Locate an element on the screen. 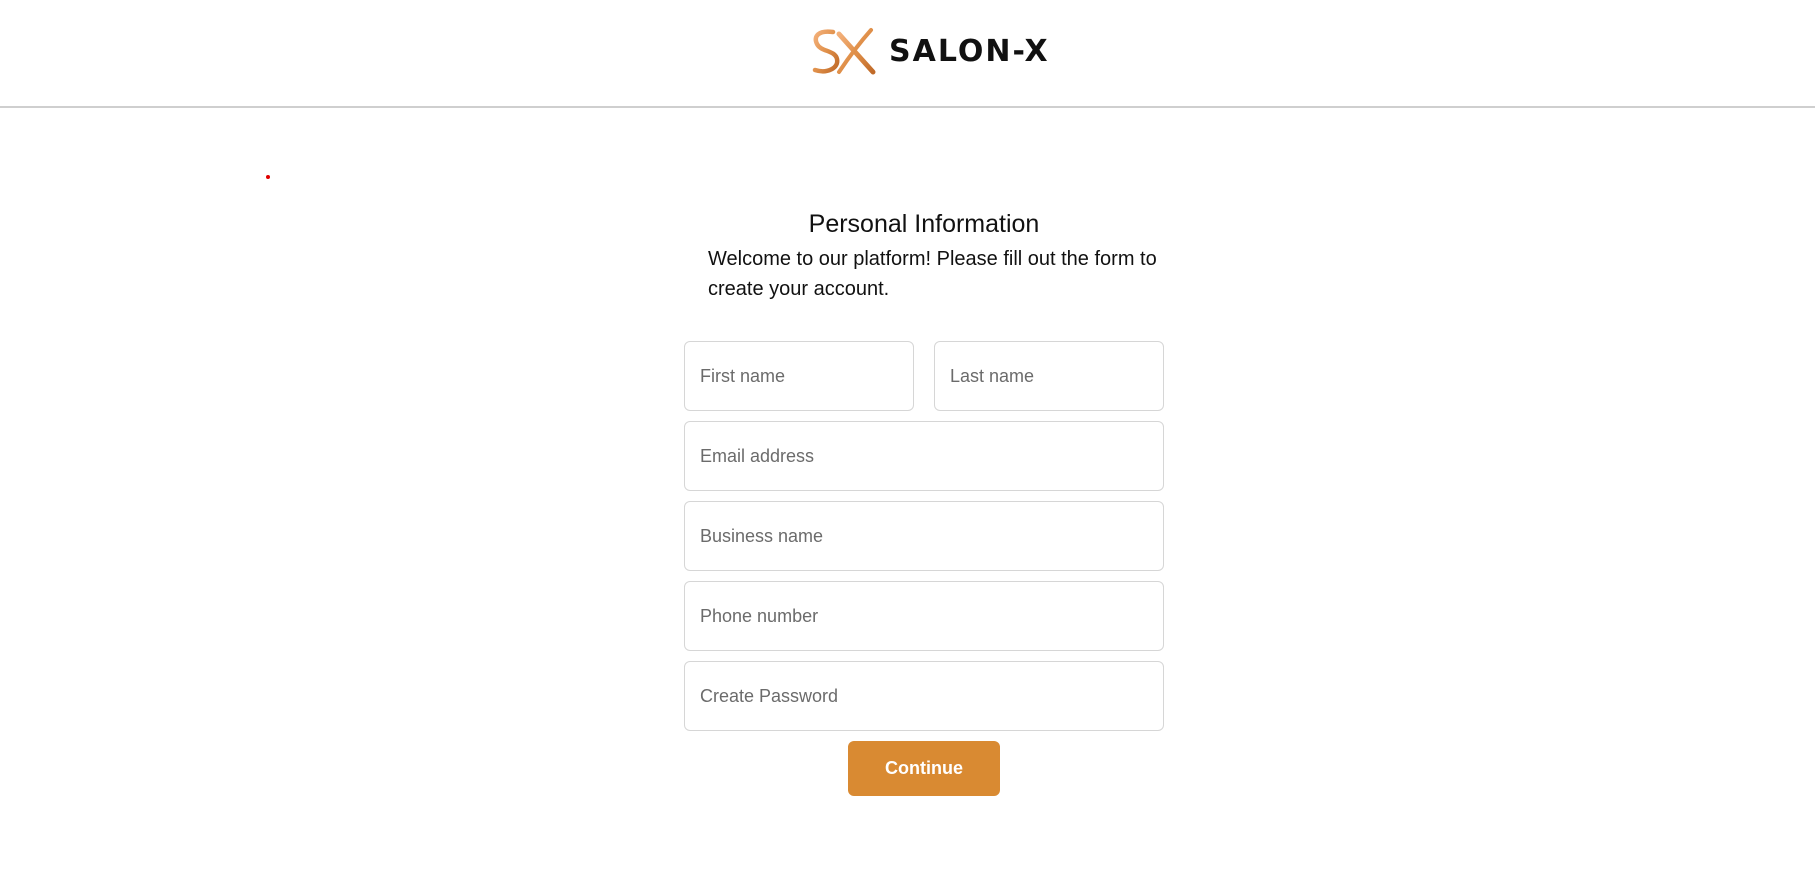  first-name-input is located at coordinates (799, 376).